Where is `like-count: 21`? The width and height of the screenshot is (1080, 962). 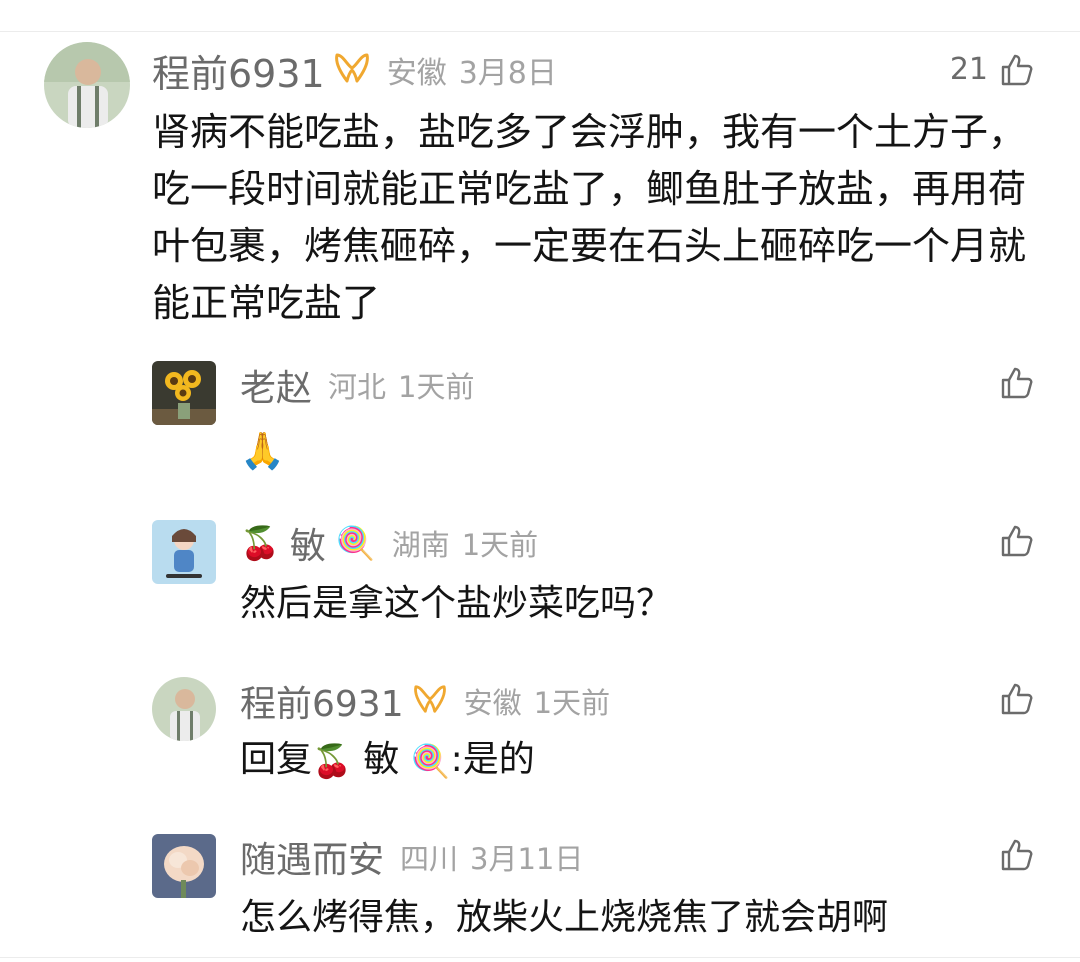
like-count: 21 is located at coordinates (968, 69).